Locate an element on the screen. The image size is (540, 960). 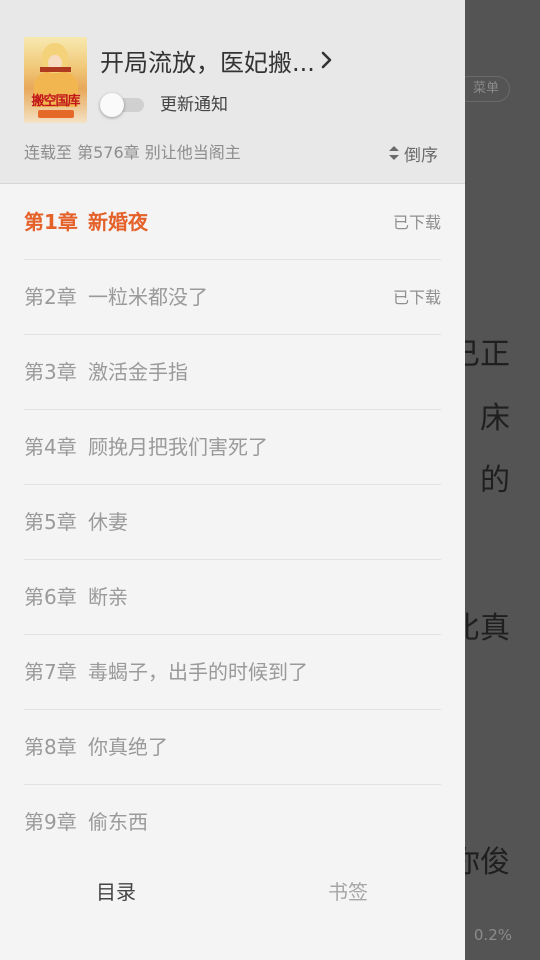
chapter-number: 第5章 is located at coordinates (50, 522).